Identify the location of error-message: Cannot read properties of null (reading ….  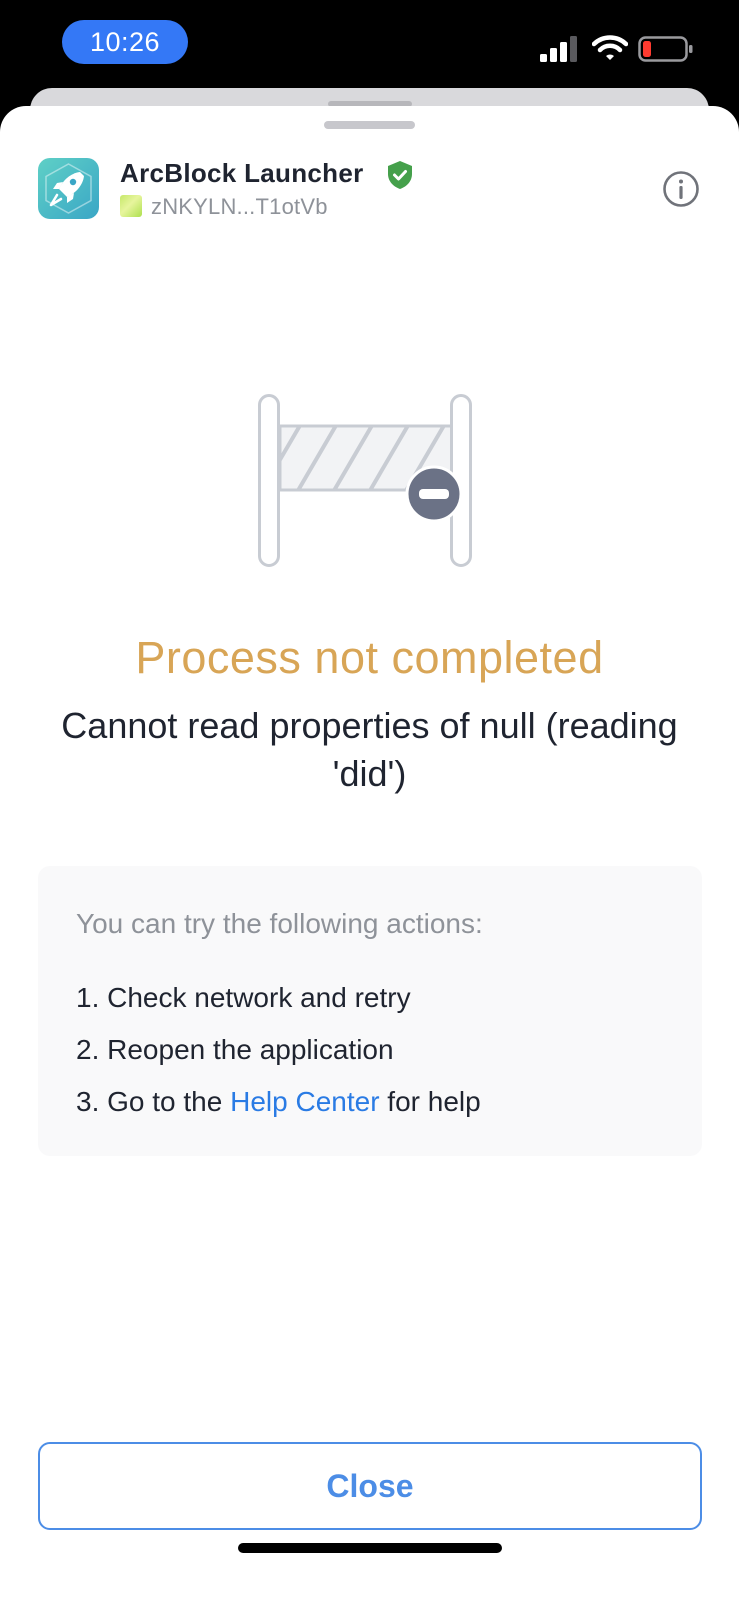
(369, 749).